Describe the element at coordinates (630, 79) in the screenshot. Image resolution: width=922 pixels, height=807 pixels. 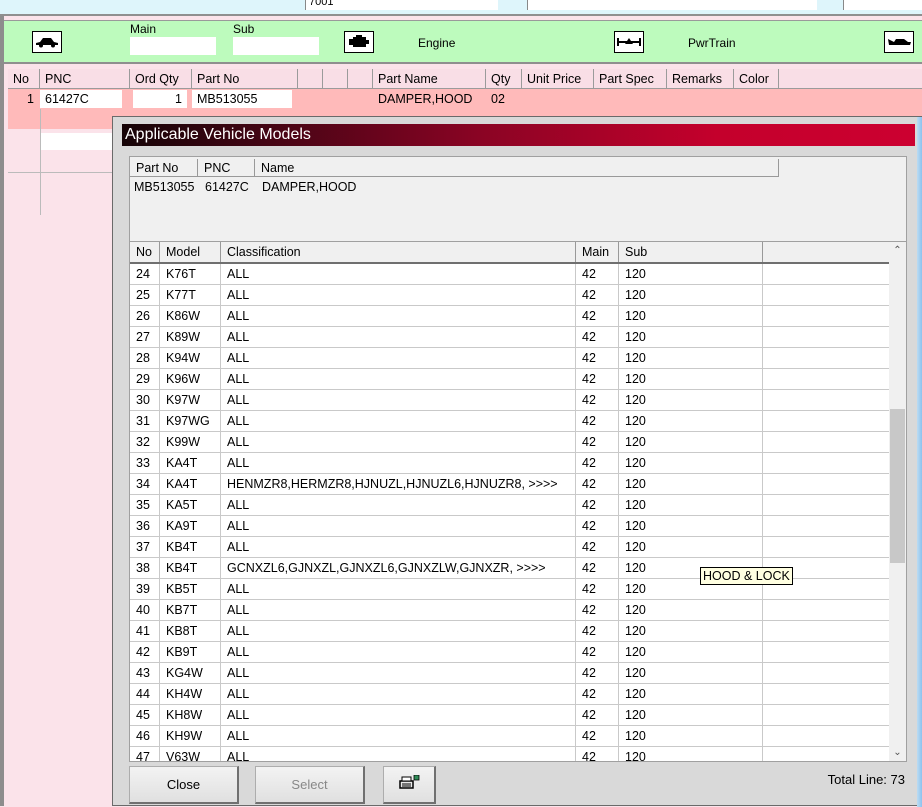
I see `col-header-part-spec: Part Spec` at that location.